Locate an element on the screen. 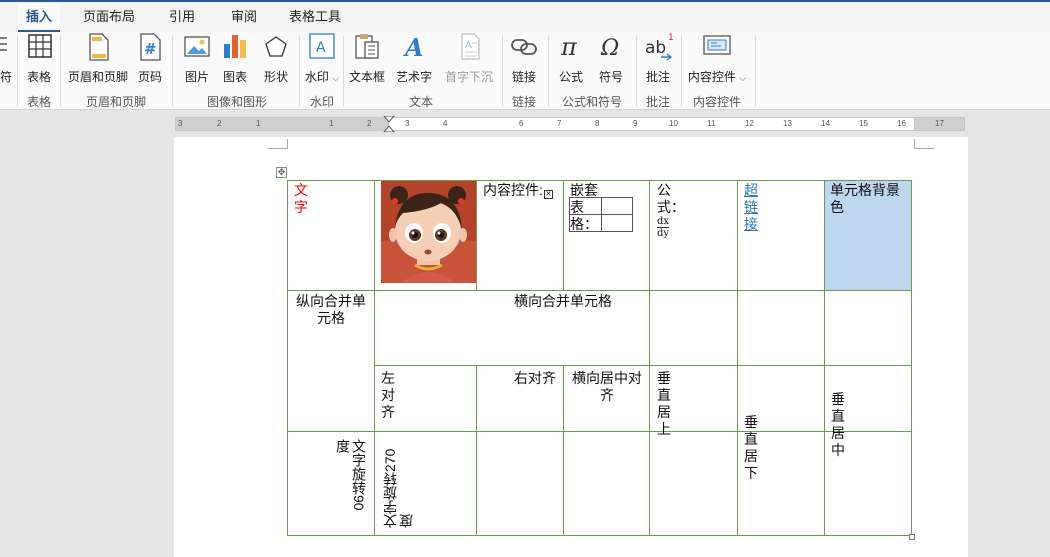 The image size is (1050, 557). insert-shape-button: 形状 is located at coordinates (276, 62).